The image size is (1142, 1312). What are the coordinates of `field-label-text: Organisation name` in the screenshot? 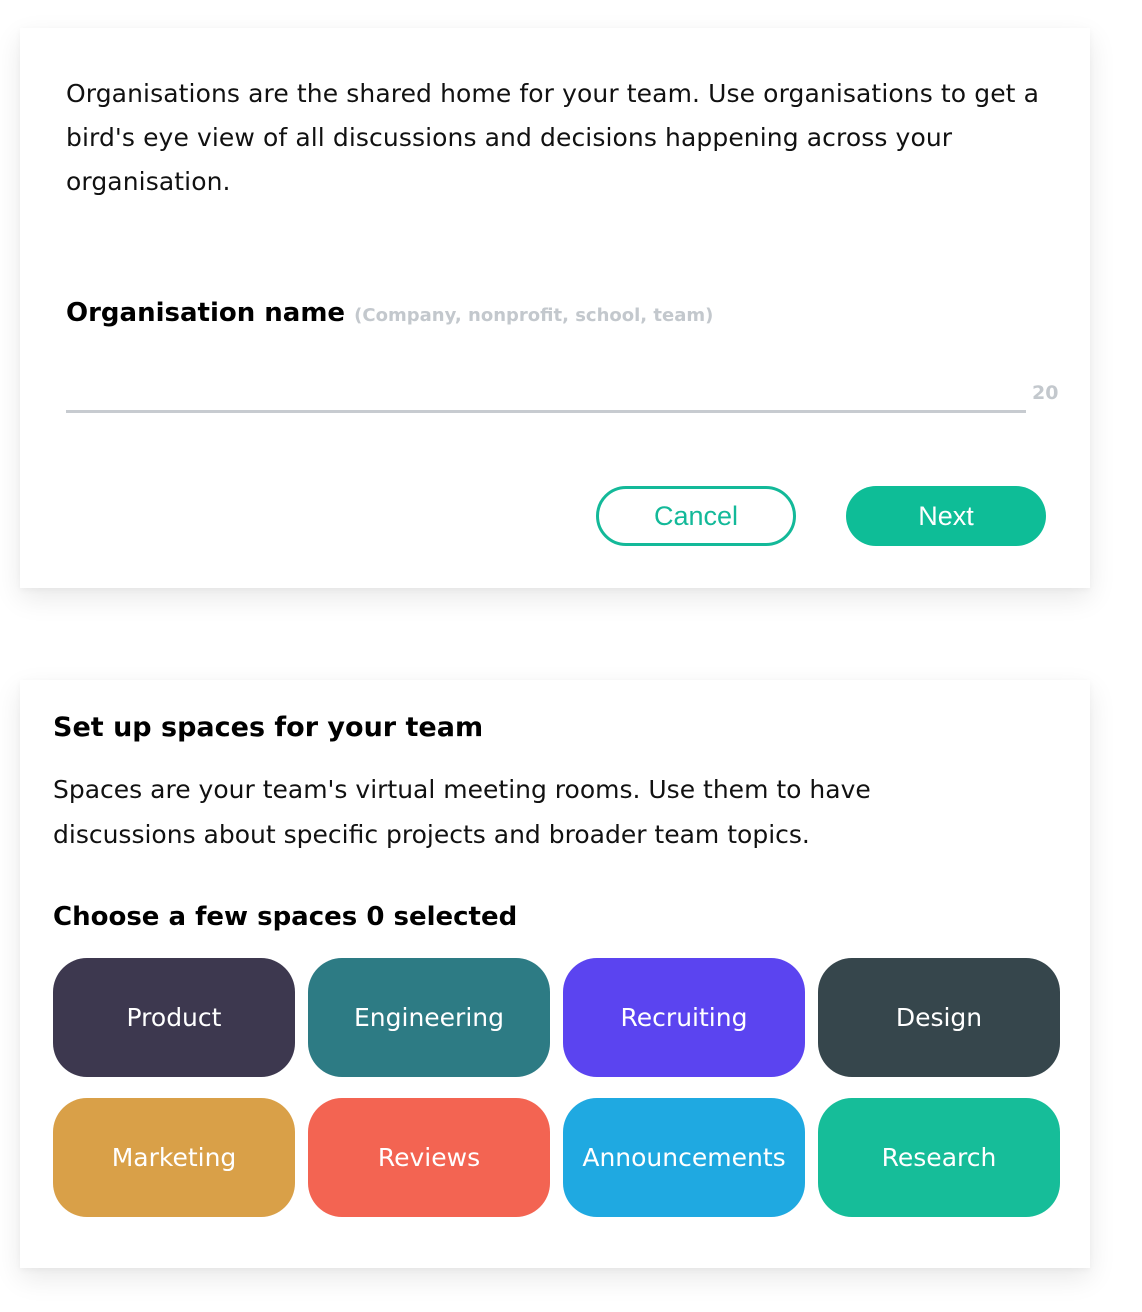 It's located at (206, 313).